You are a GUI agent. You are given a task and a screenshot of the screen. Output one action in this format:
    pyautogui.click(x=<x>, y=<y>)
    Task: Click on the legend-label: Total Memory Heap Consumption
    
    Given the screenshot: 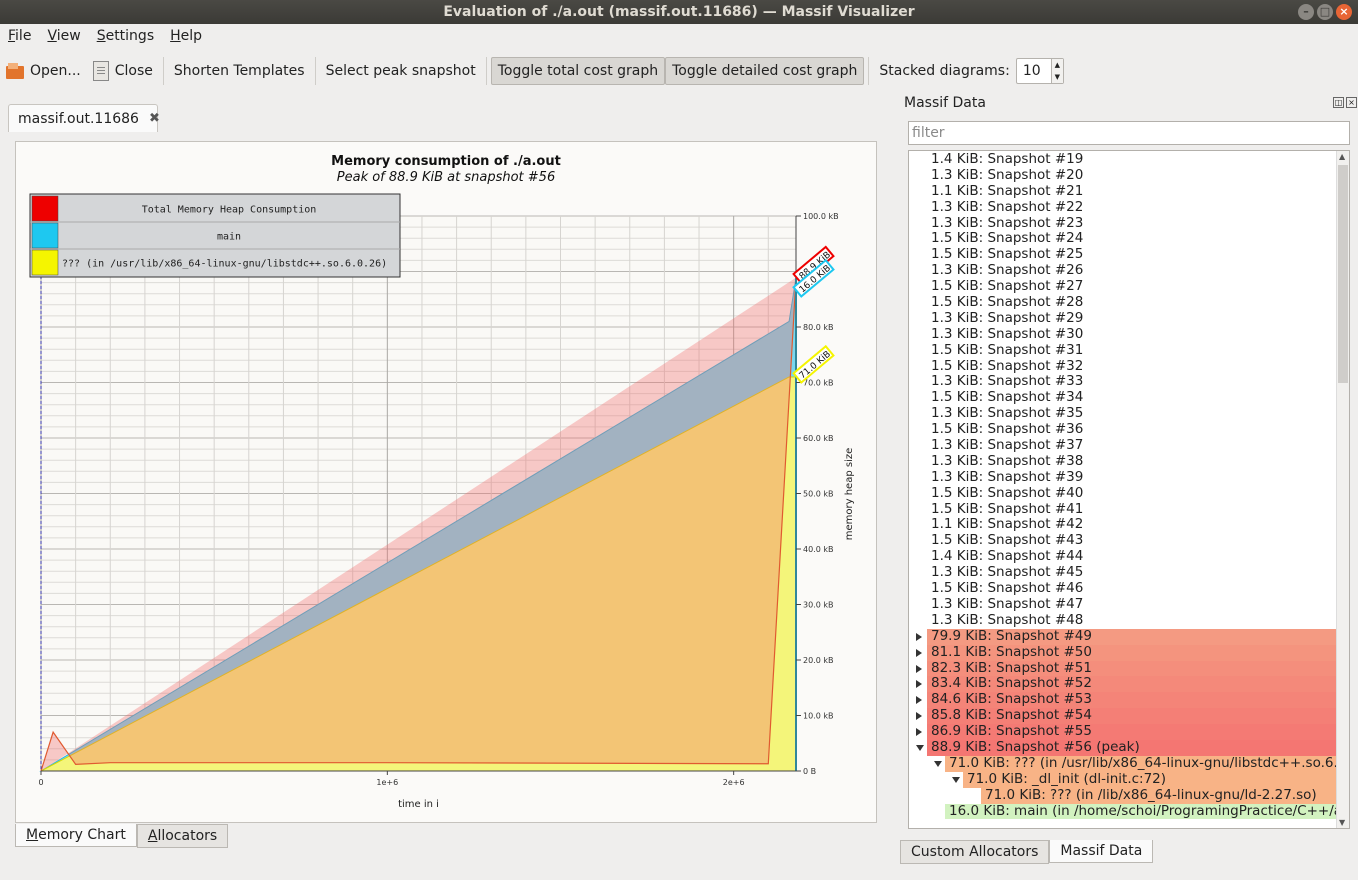 What is the action you would take?
    pyautogui.click(x=229, y=210)
    